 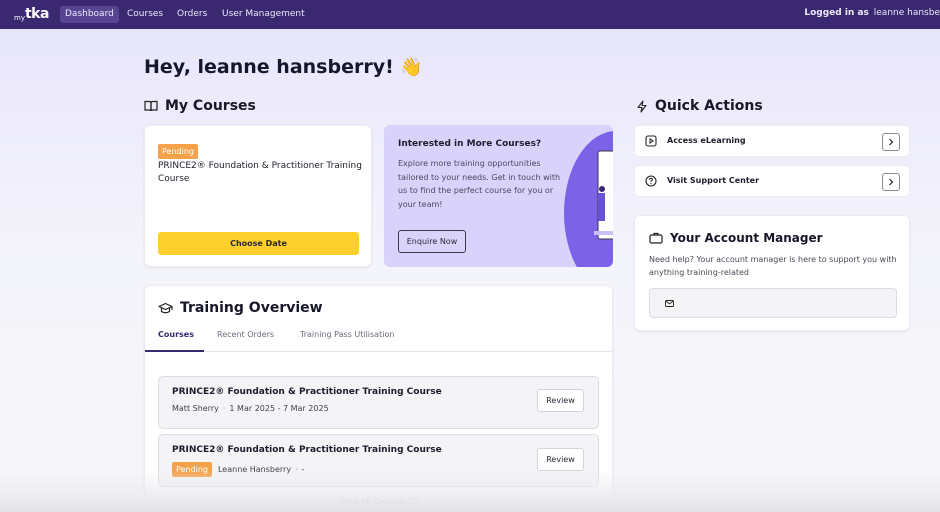 What do you see at coordinates (254, 469) in the screenshot?
I see `course-row-person: Leanne Hansberry` at bounding box center [254, 469].